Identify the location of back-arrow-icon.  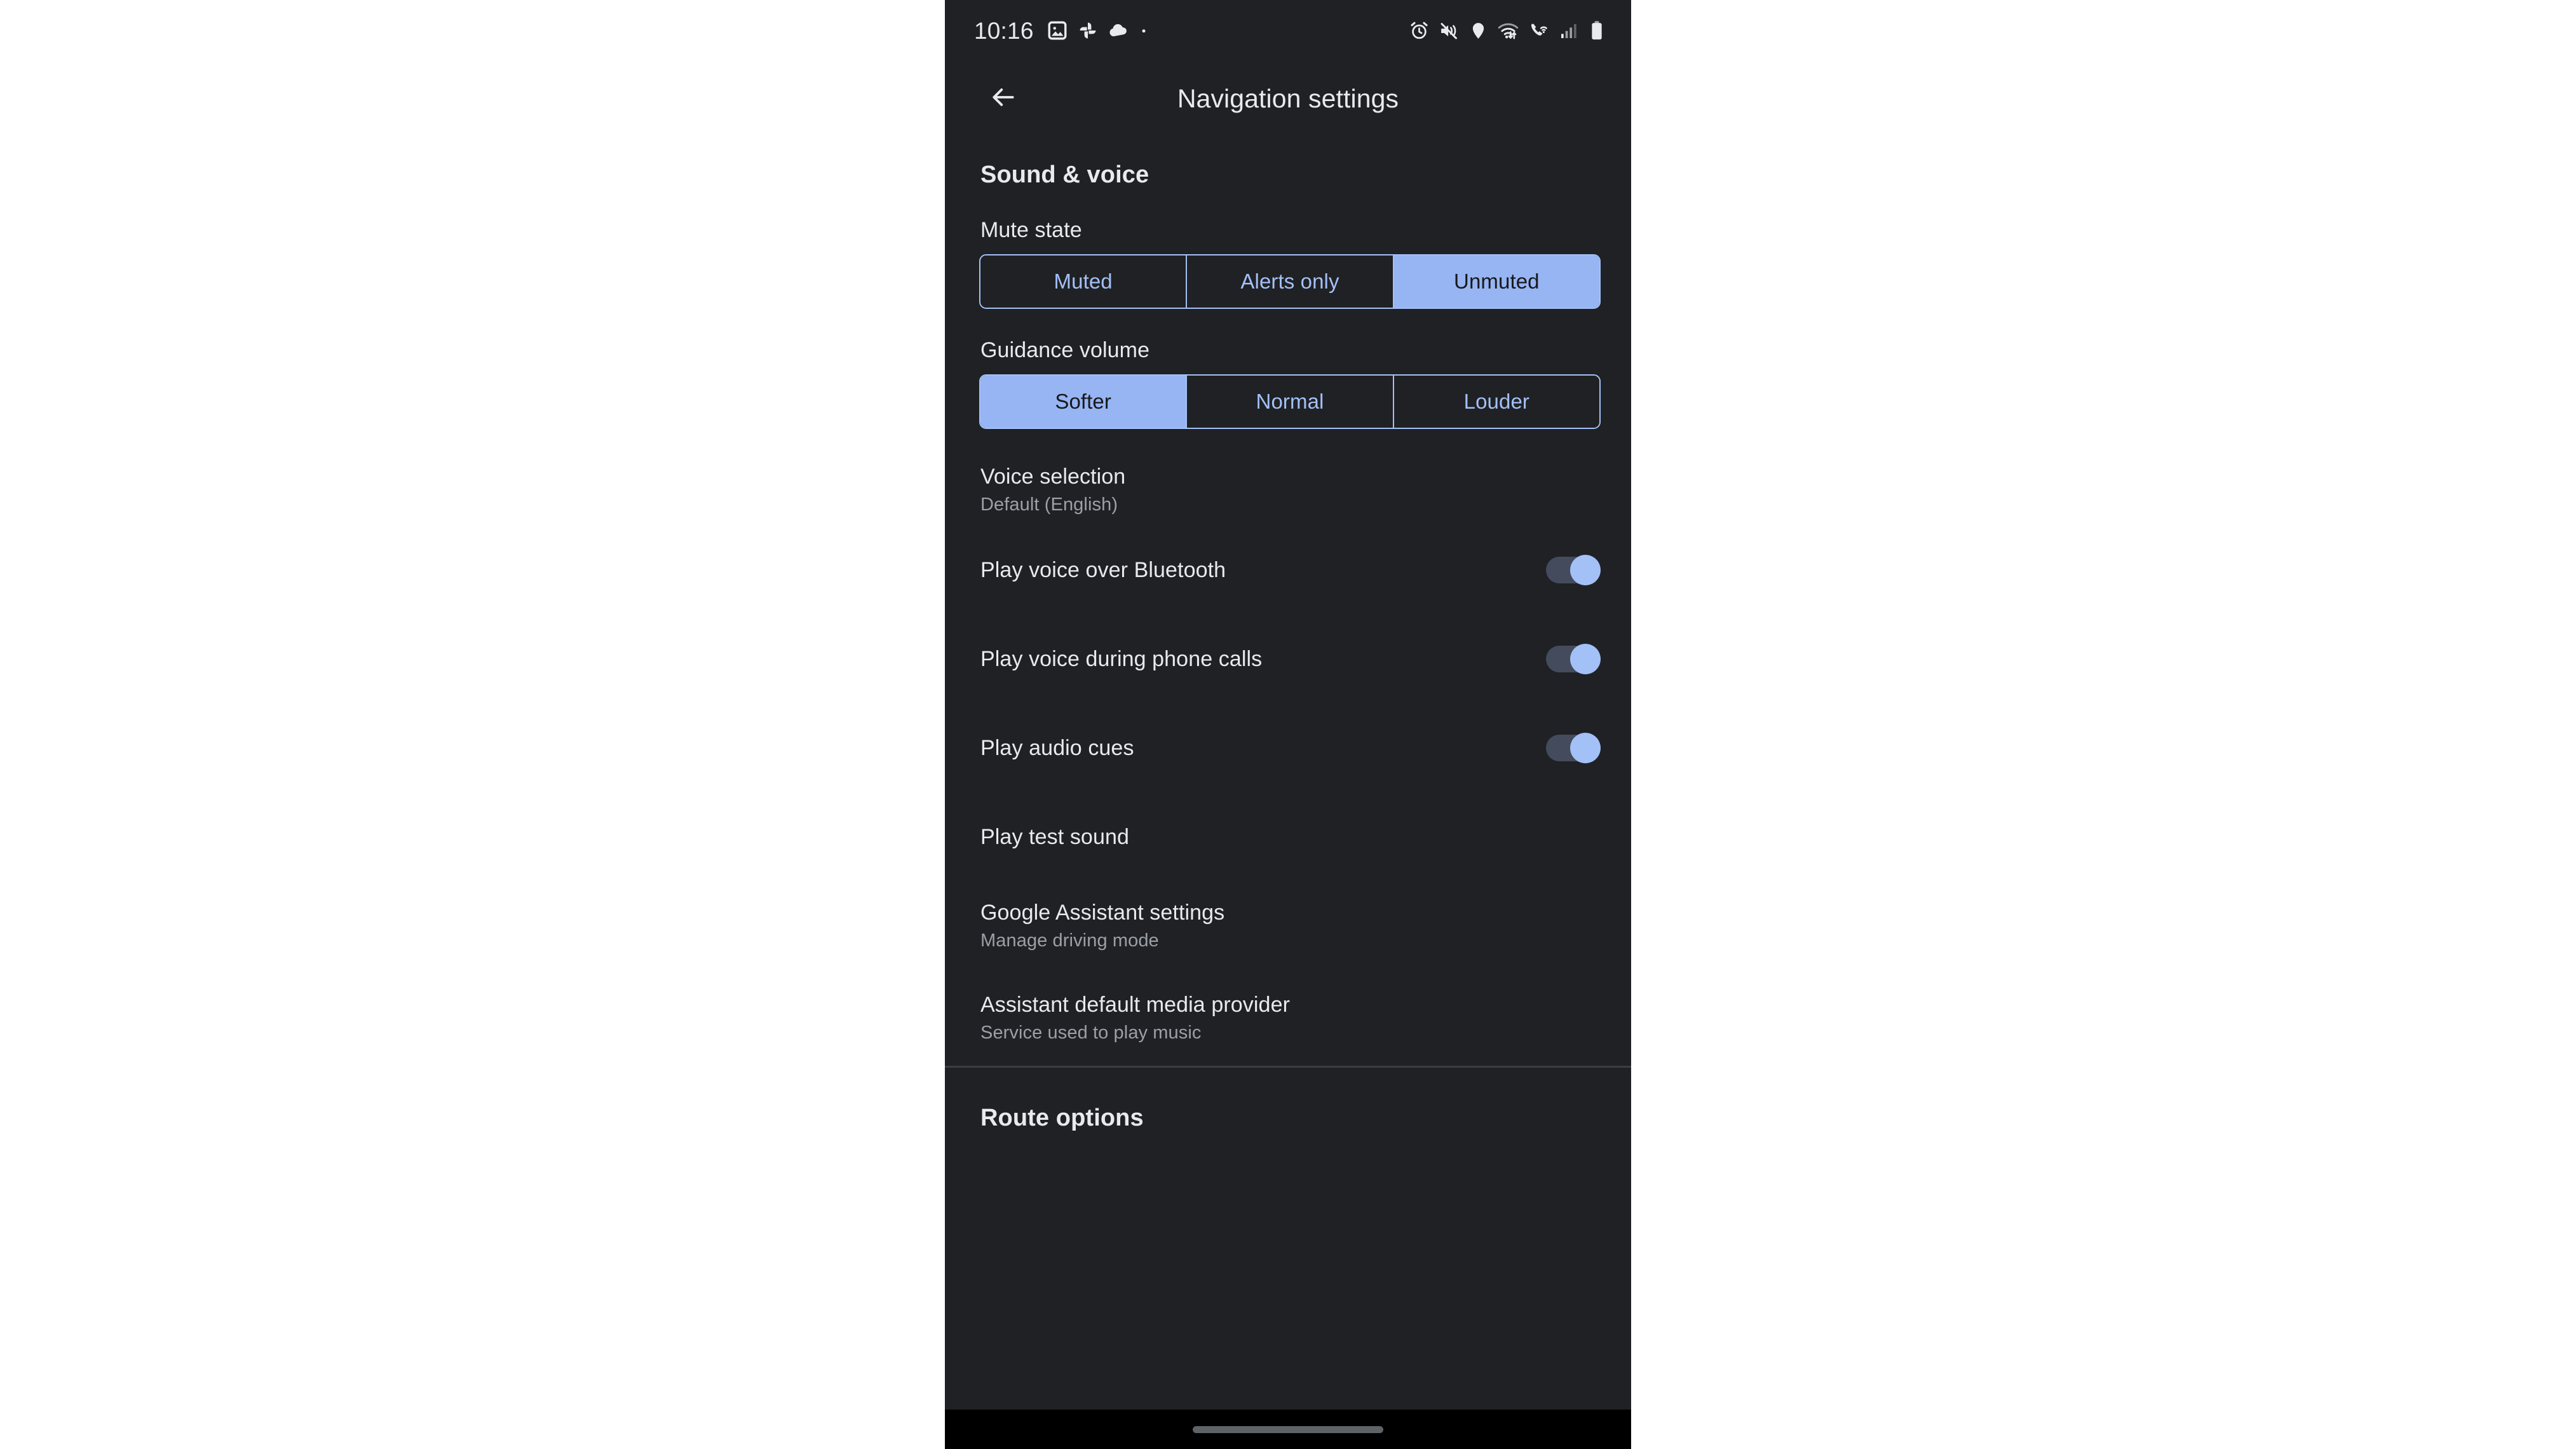
(1003, 98).